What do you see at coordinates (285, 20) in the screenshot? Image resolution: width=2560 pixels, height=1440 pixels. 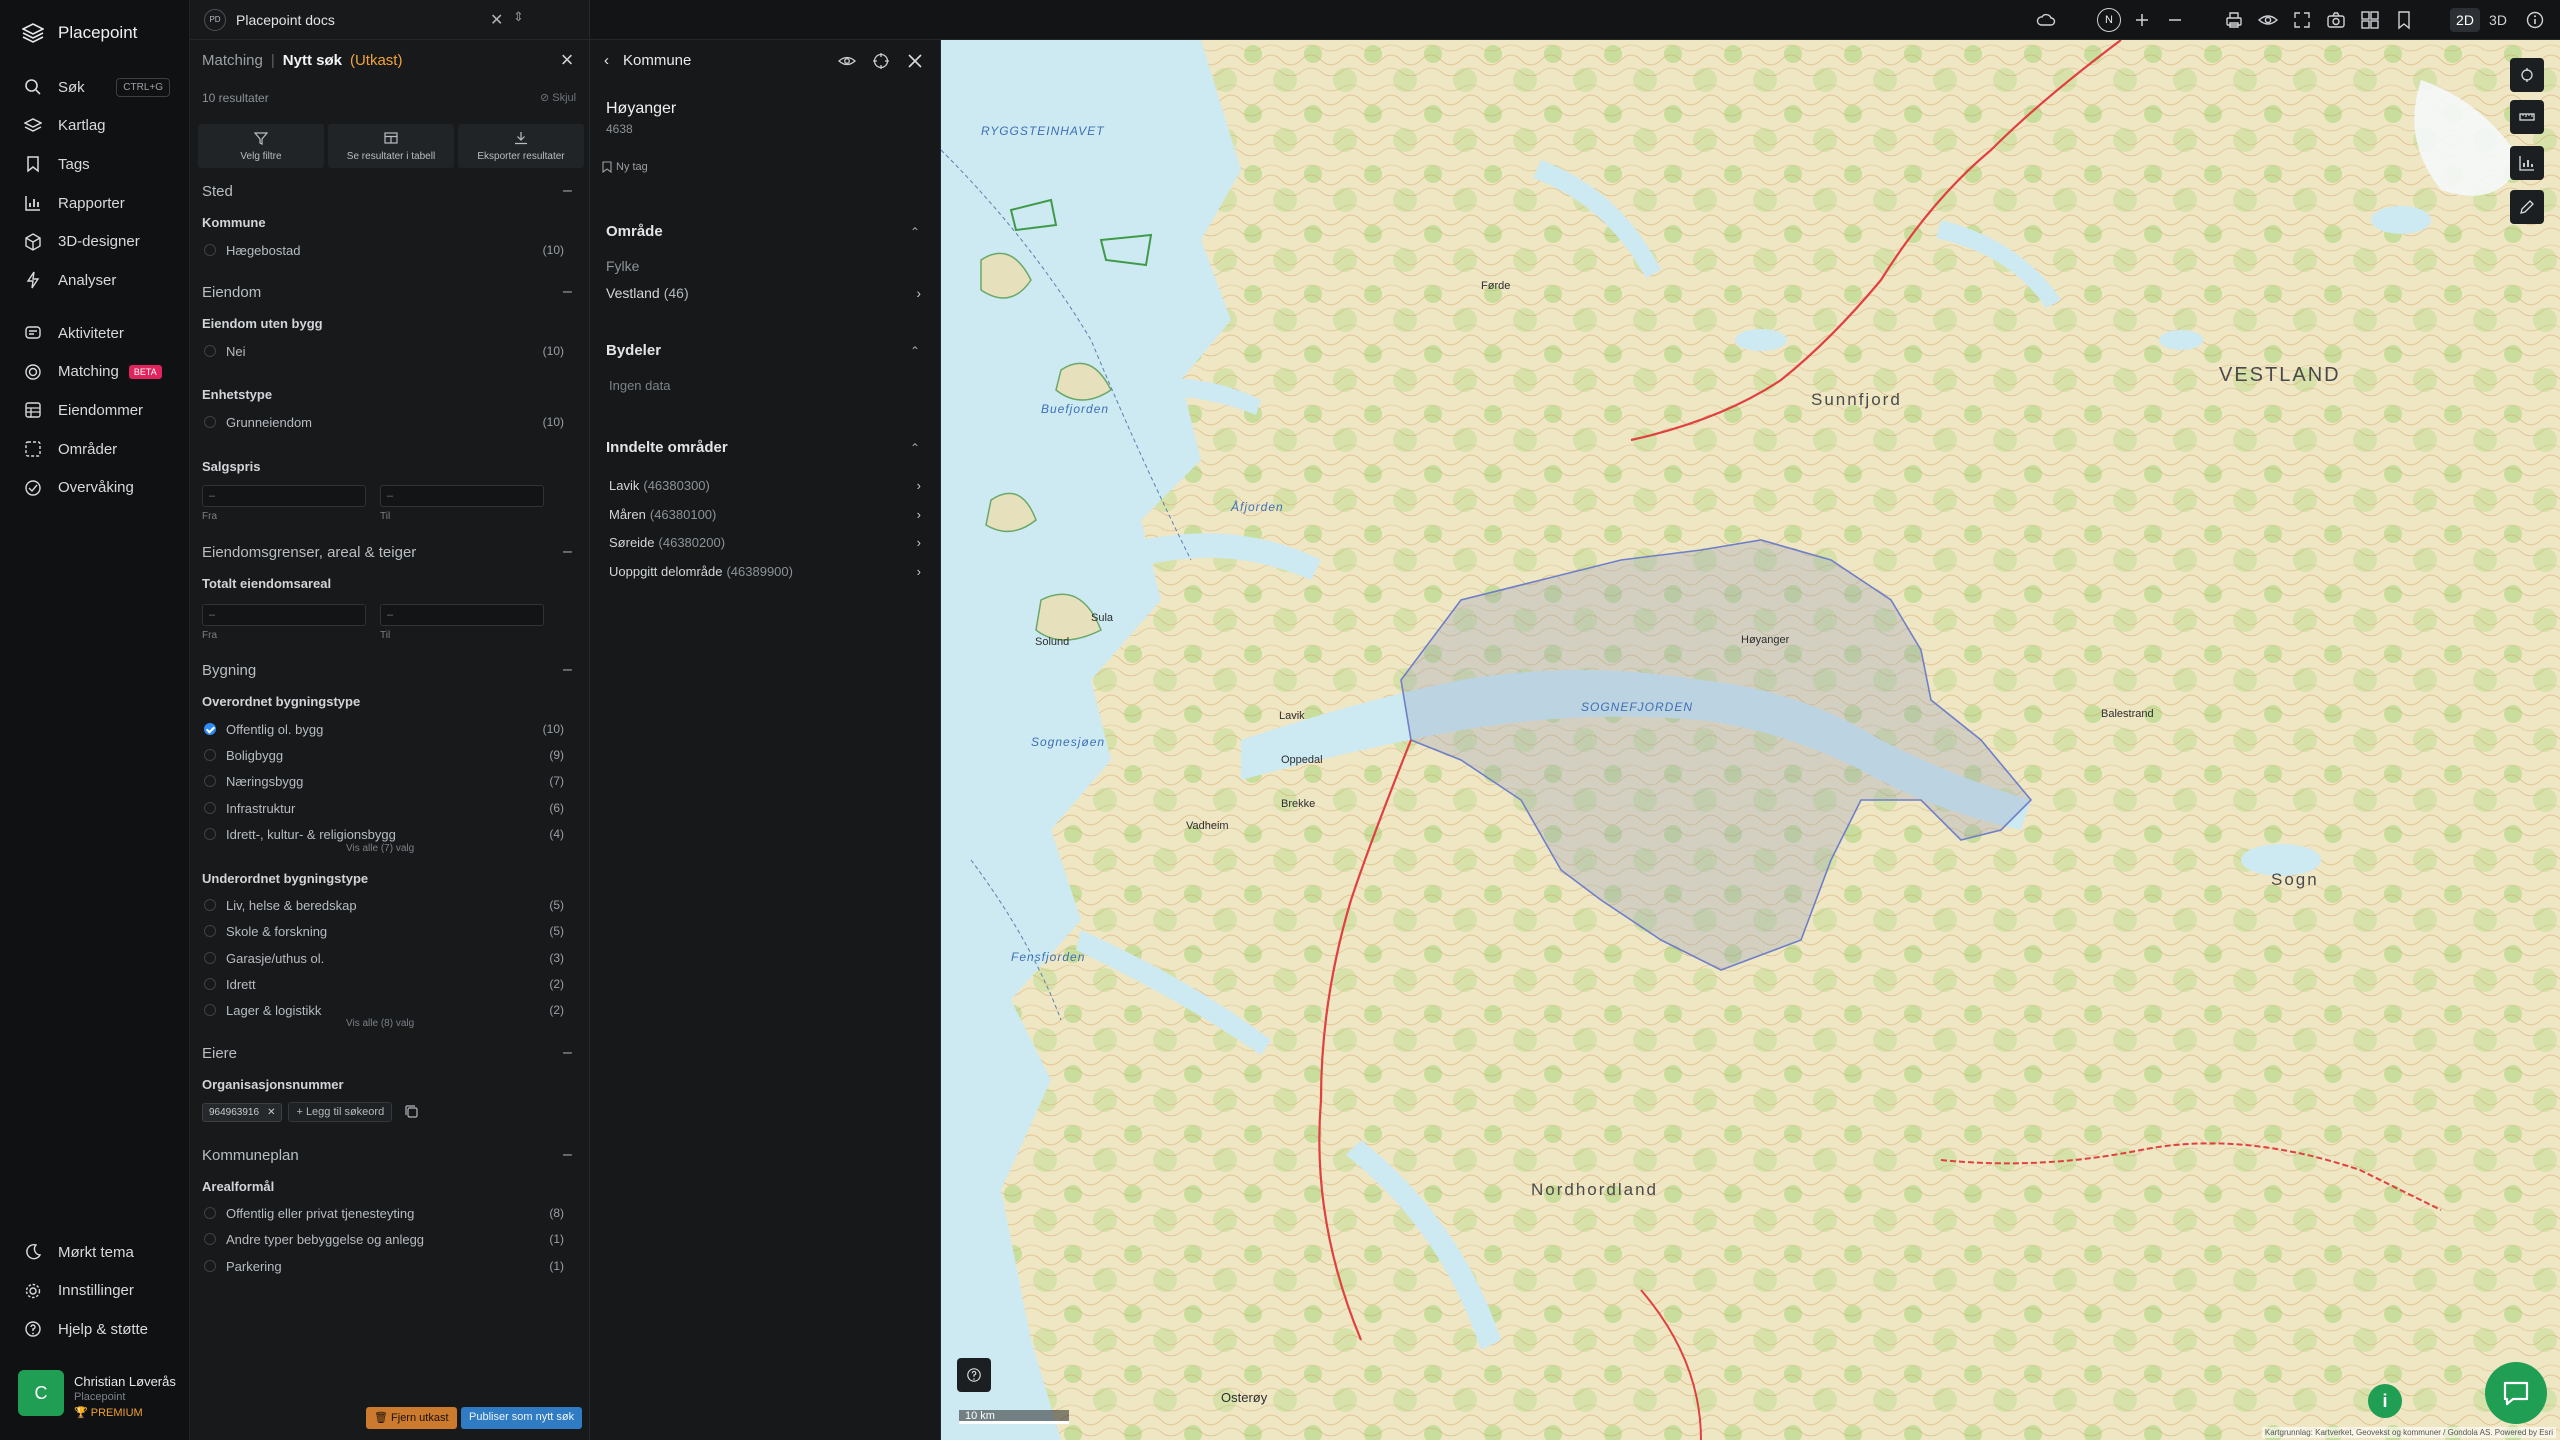 I see `doc-tab-title: Placepoint docs` at bounding box center [285, 20].